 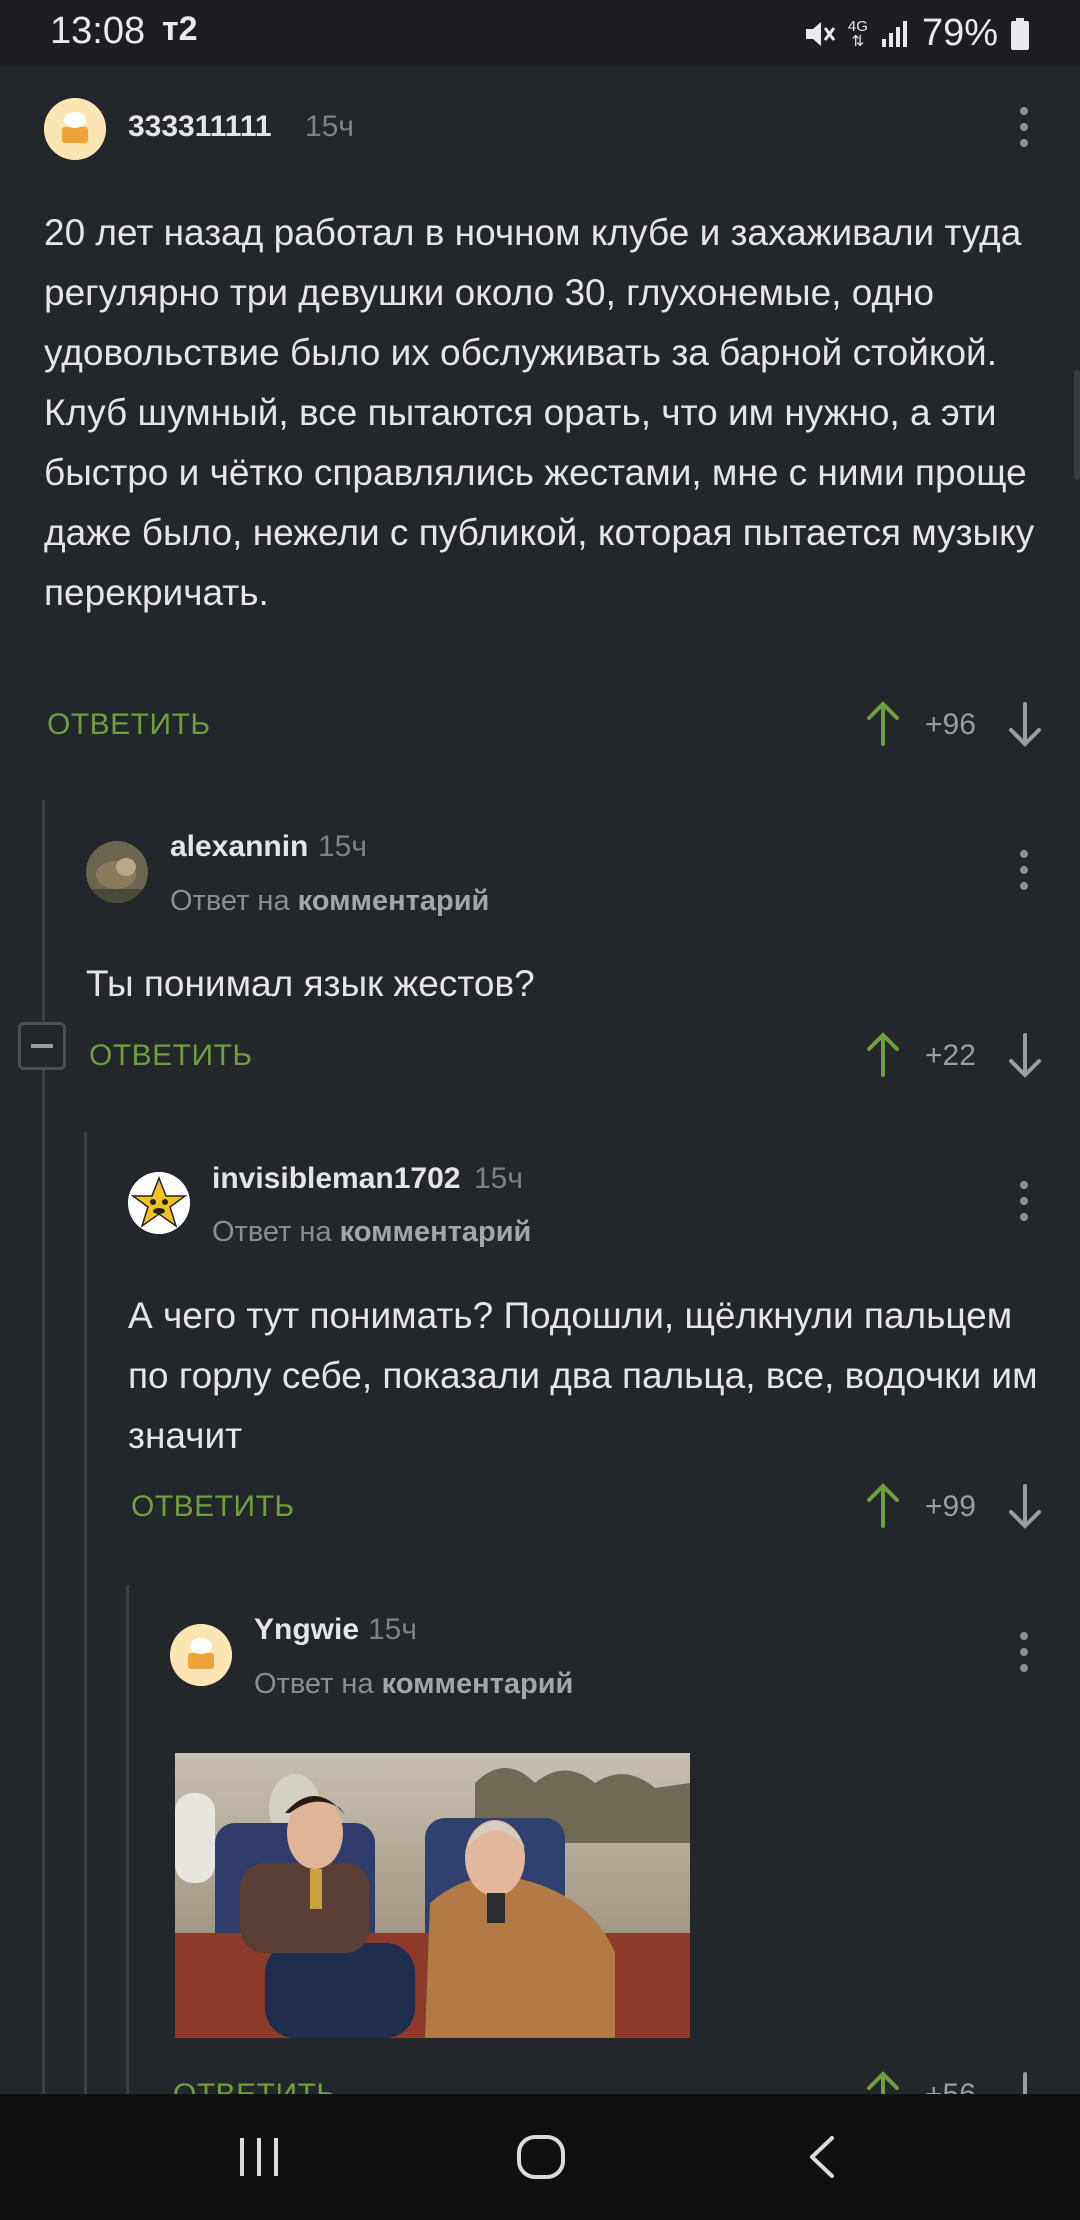 What do you see at coordinates (950, 1506) in the screenshot?
I see `vote-score: +99` at bounding box center [950, 1506].